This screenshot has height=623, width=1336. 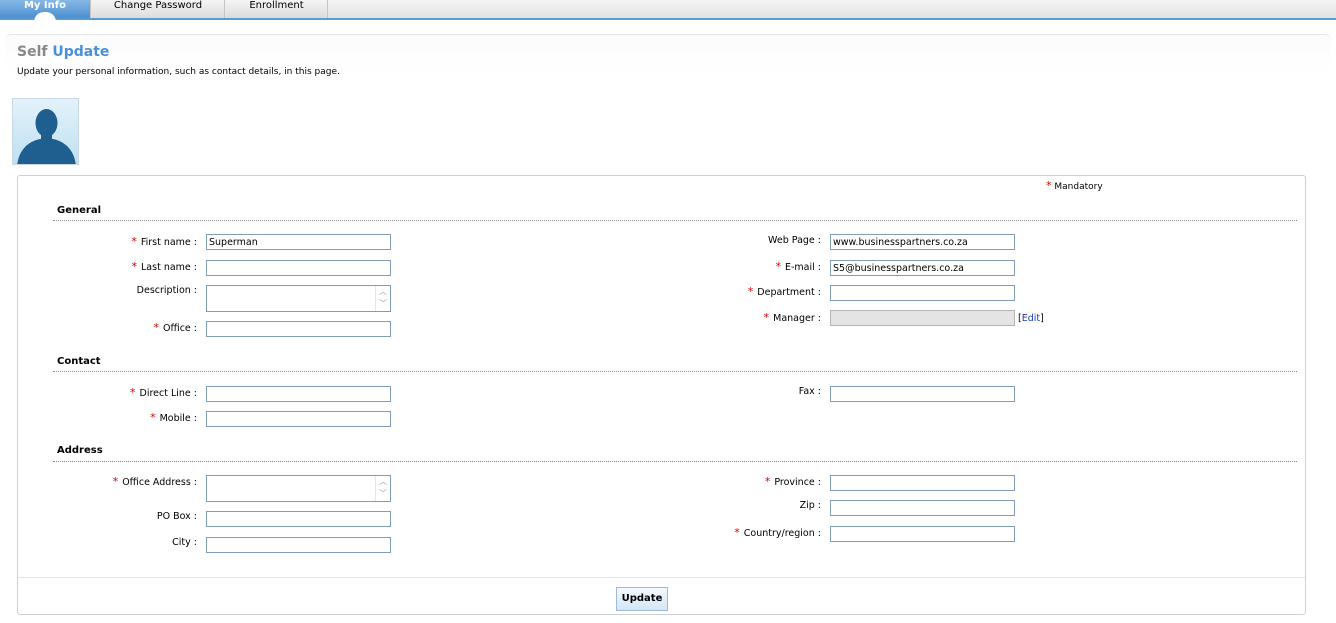 I want to click on fax-input, so click(x=922, y=394).